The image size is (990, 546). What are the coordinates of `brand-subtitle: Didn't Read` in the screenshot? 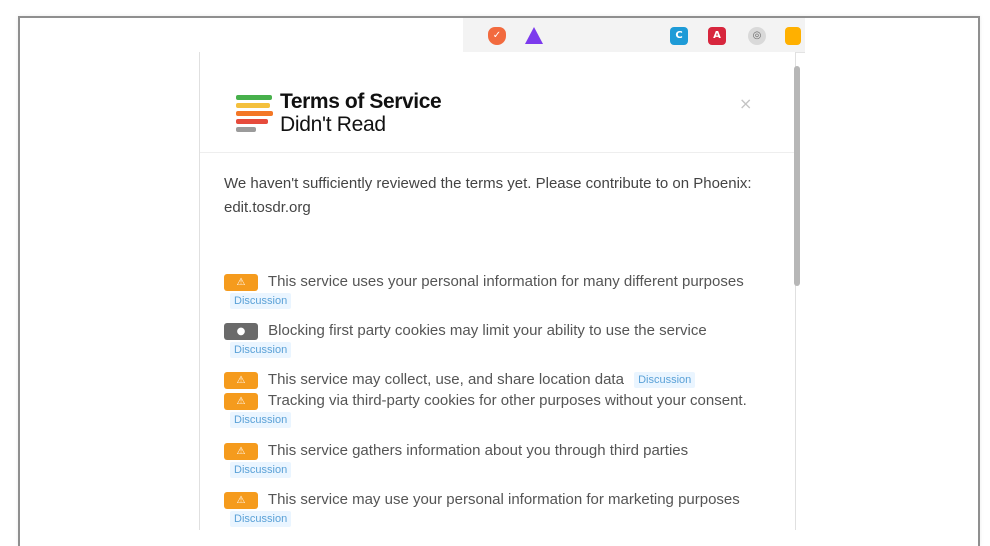 It's located at (333, 124).